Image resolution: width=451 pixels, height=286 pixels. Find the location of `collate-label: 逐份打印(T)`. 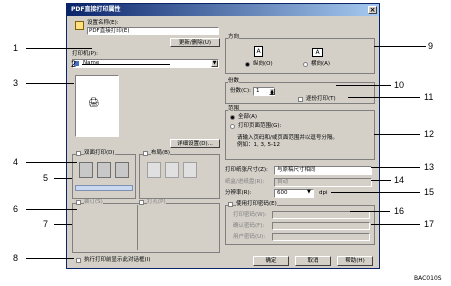

collate-label: 逐份打印(T) is located at coordinates (321, 99).